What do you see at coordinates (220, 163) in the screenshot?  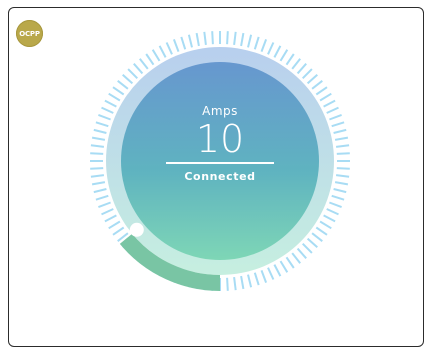 I see `readout-divider` at bounding box center [220, 163].